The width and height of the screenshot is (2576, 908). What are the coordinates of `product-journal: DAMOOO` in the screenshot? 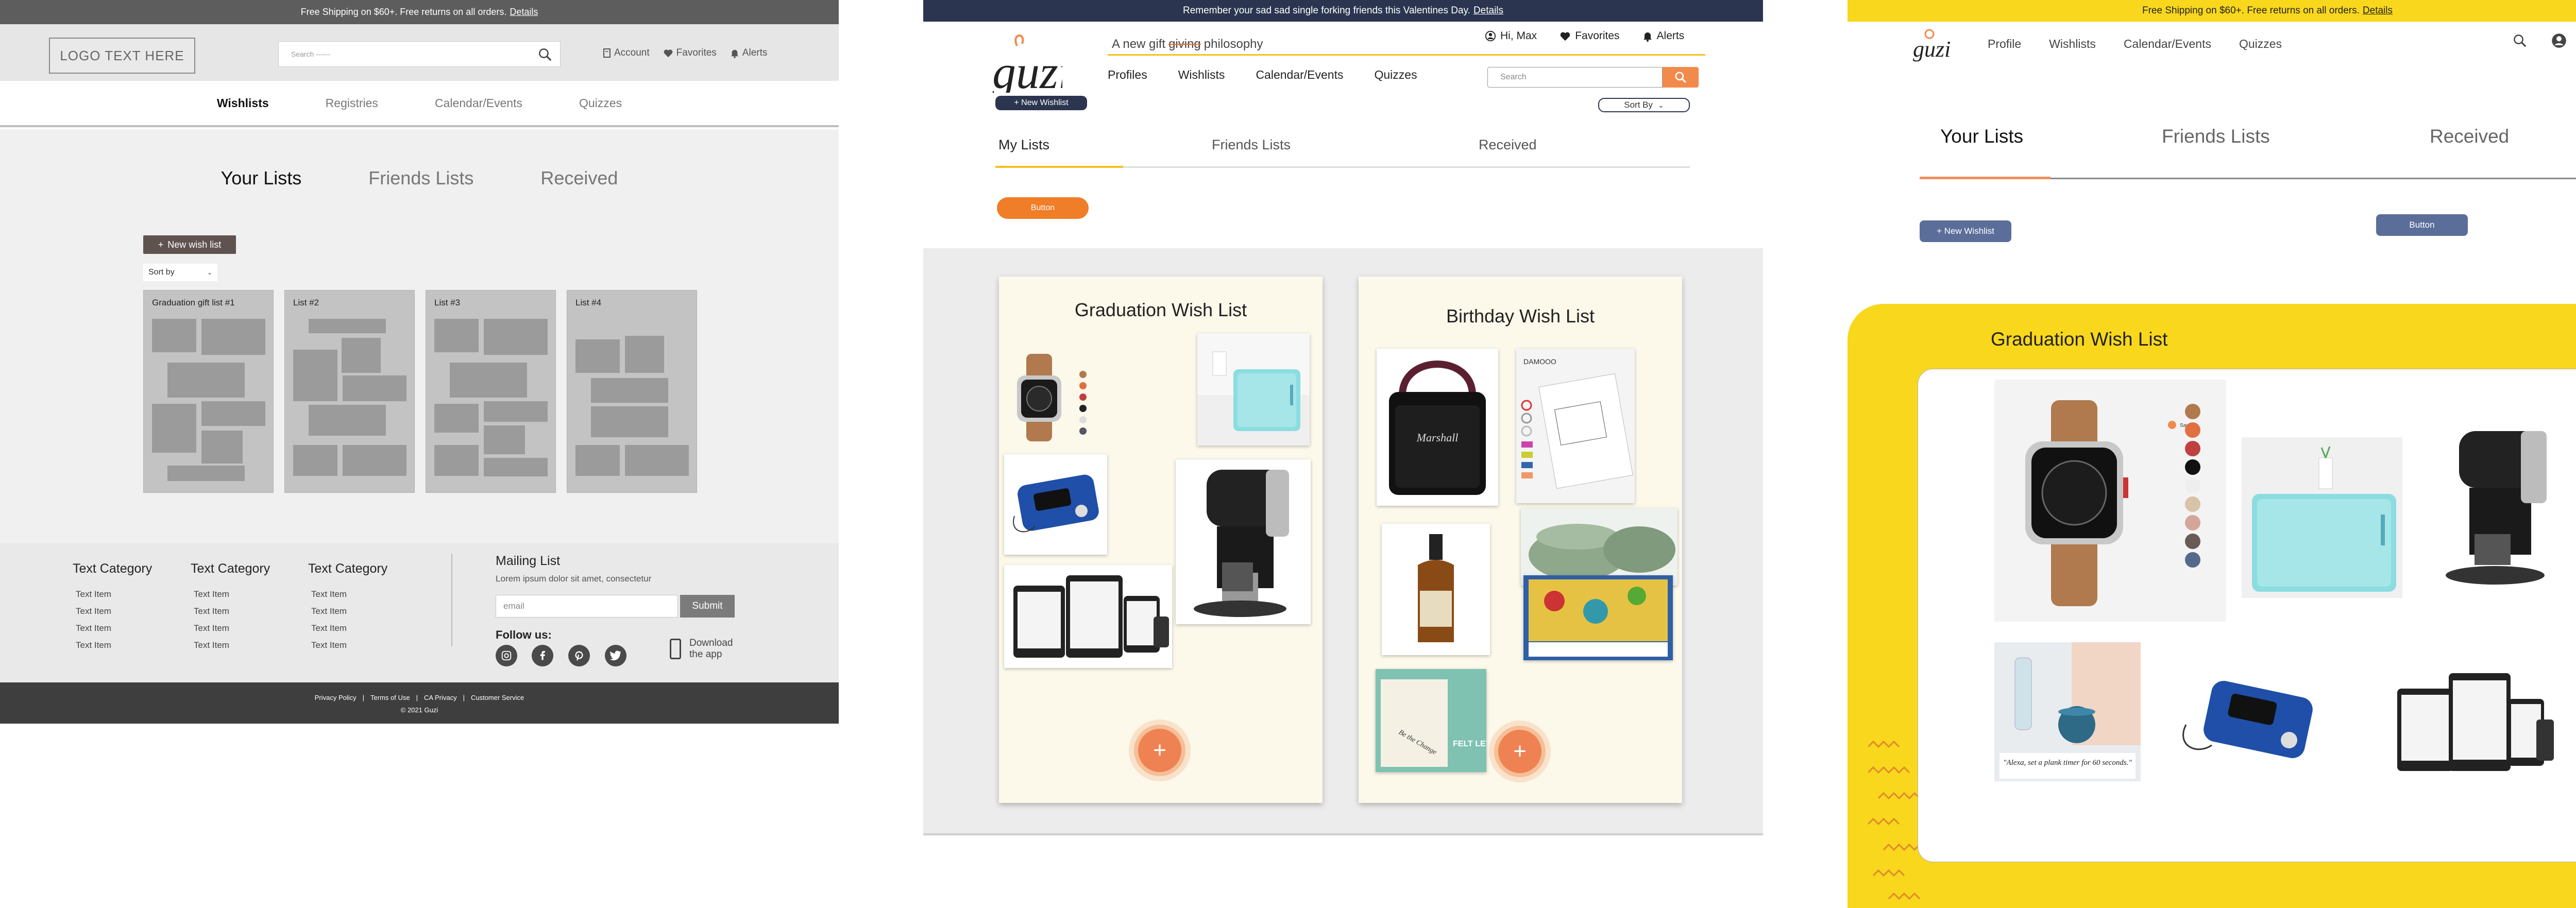 It's located at (1575, 426).